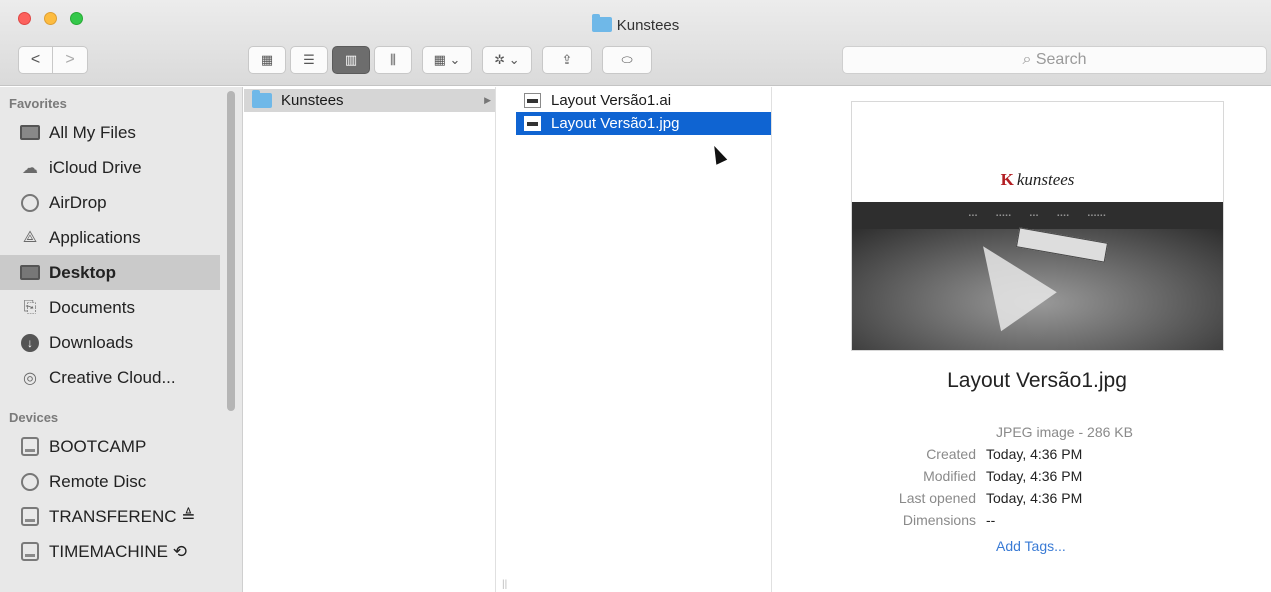 Image resolution: width=1271 pixels, height=592 pixels. I want to click on preview-file-type: JPEG image - 286 KB, so click(1064, 432).